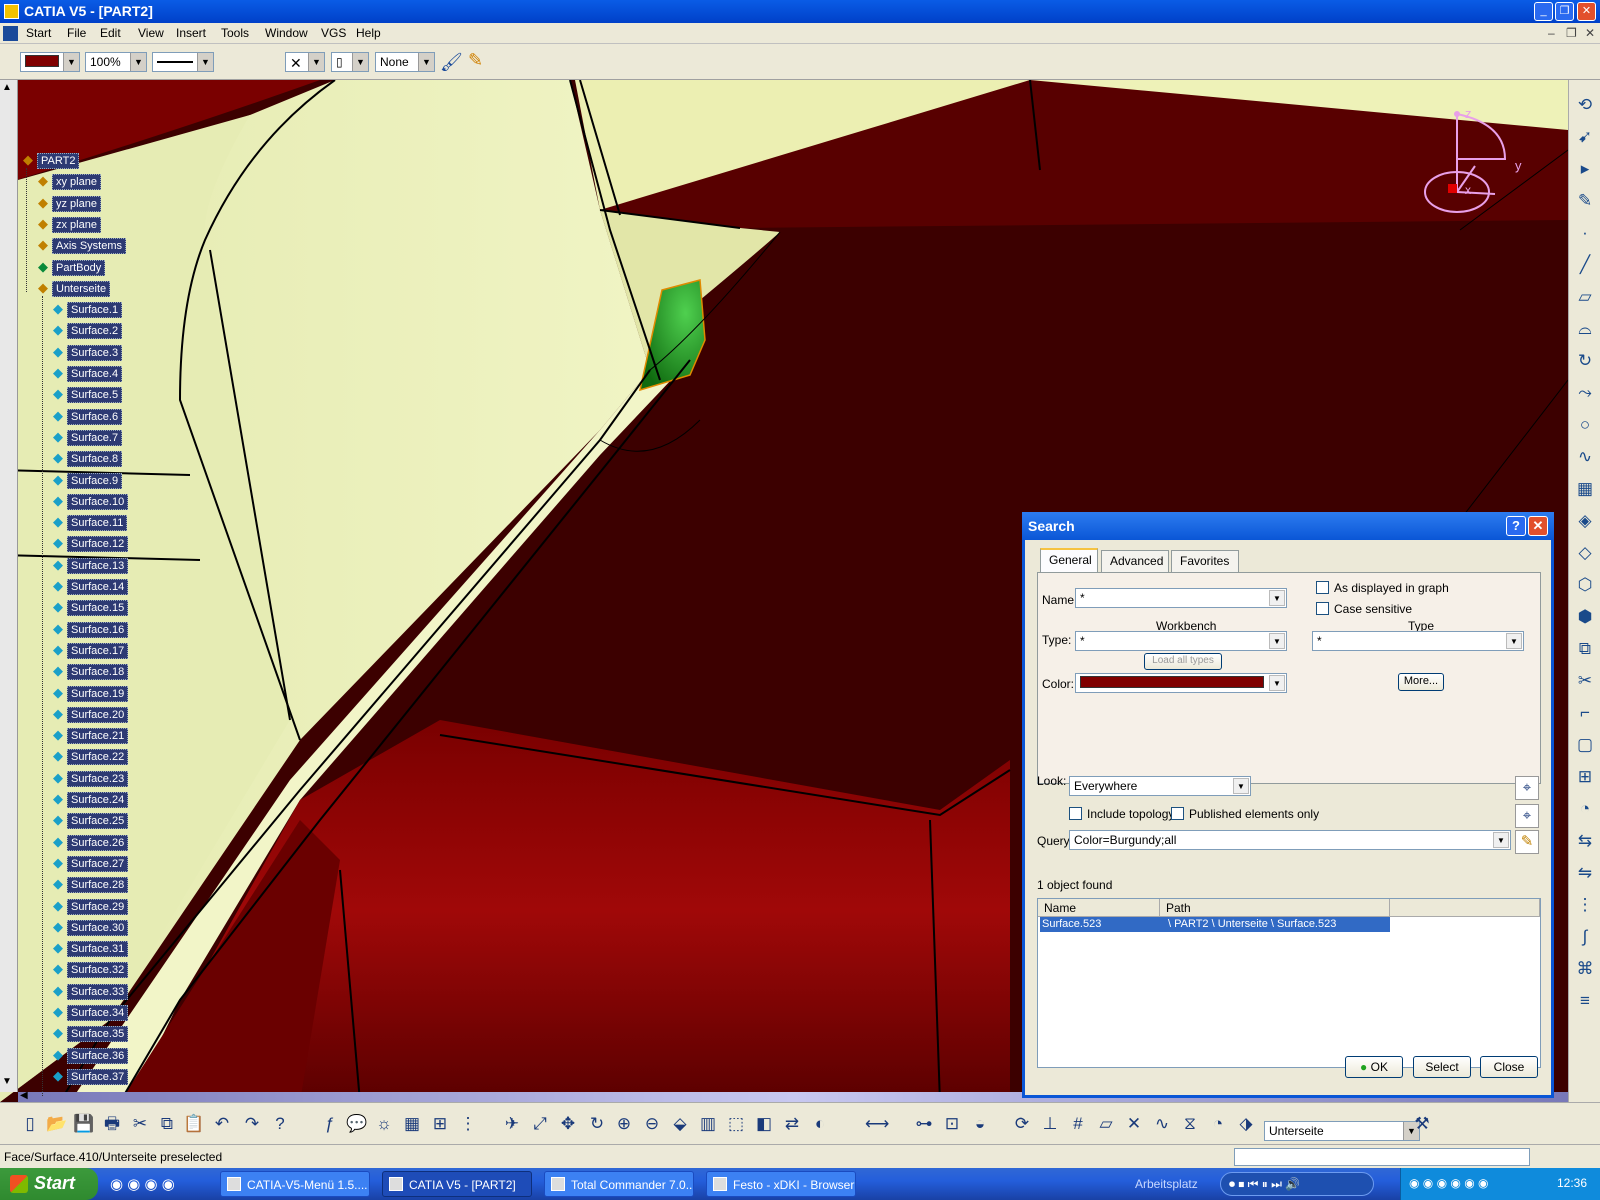 The image size is (1600, 1200). I want to click on sweep-icon: ⤳, so click(1585, 393).